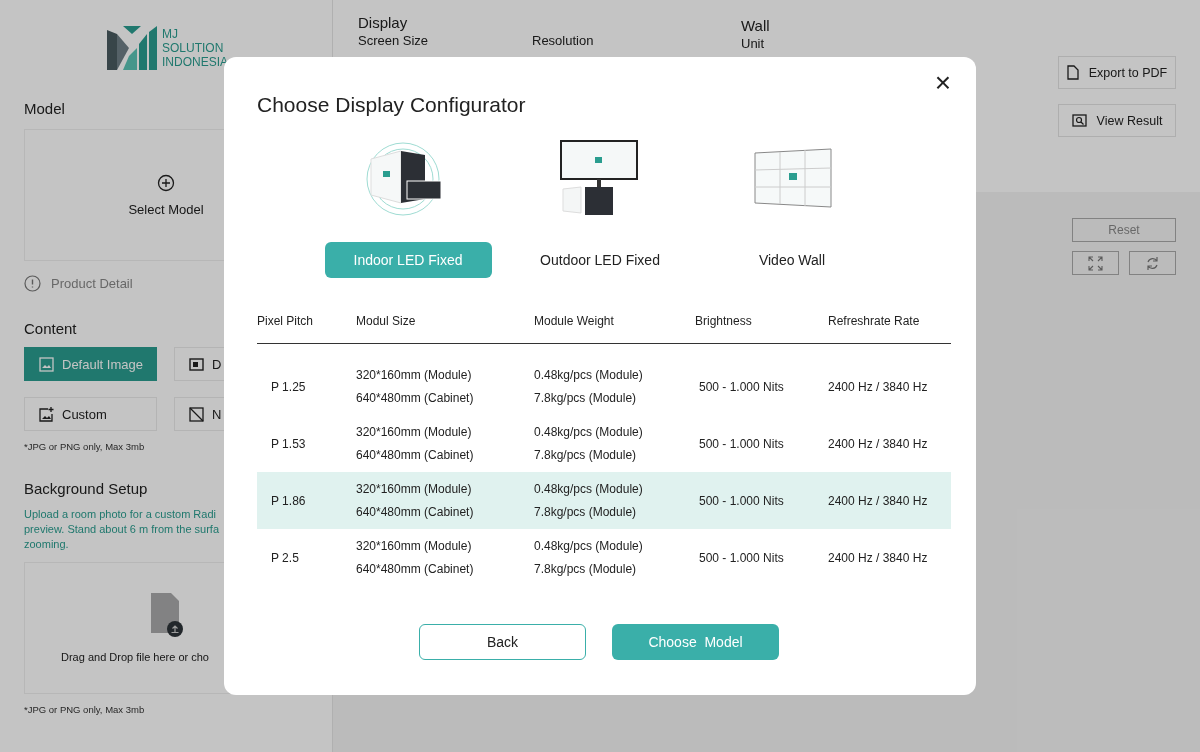  Describe the element at coordinates (135, 657) in the screenshot. I see `drop-label: Drag and Drop file here or cho` at that location.